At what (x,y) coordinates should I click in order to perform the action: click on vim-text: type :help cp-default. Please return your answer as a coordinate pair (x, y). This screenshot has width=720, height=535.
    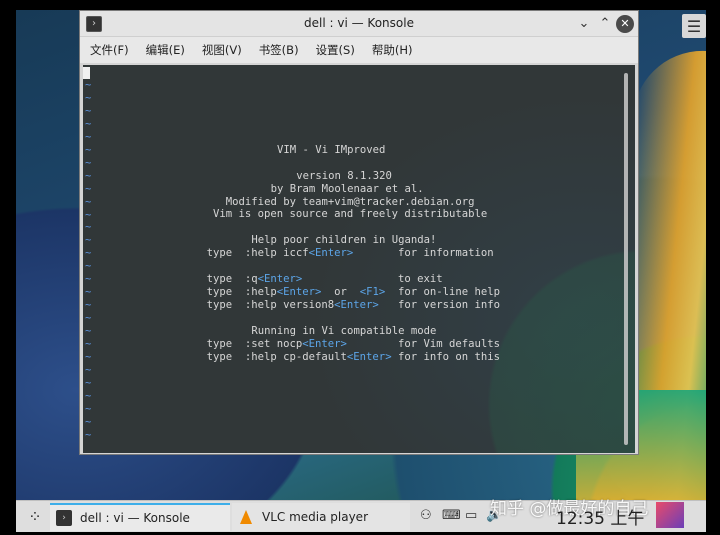
    Looking at the image, I should click on (276, 356).